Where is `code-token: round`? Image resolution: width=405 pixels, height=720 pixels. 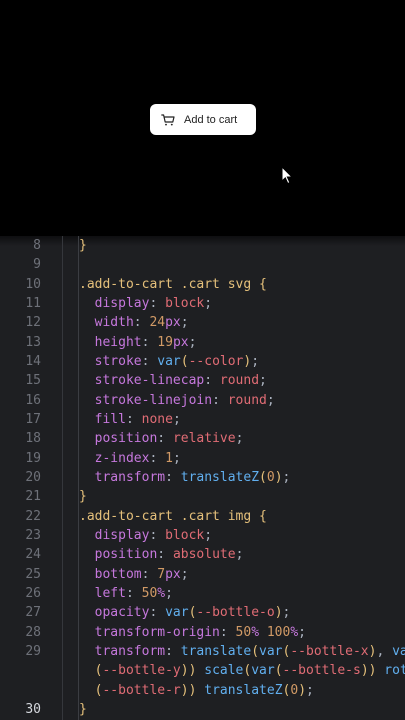 code-token: round is located at coordinates (239, 381).